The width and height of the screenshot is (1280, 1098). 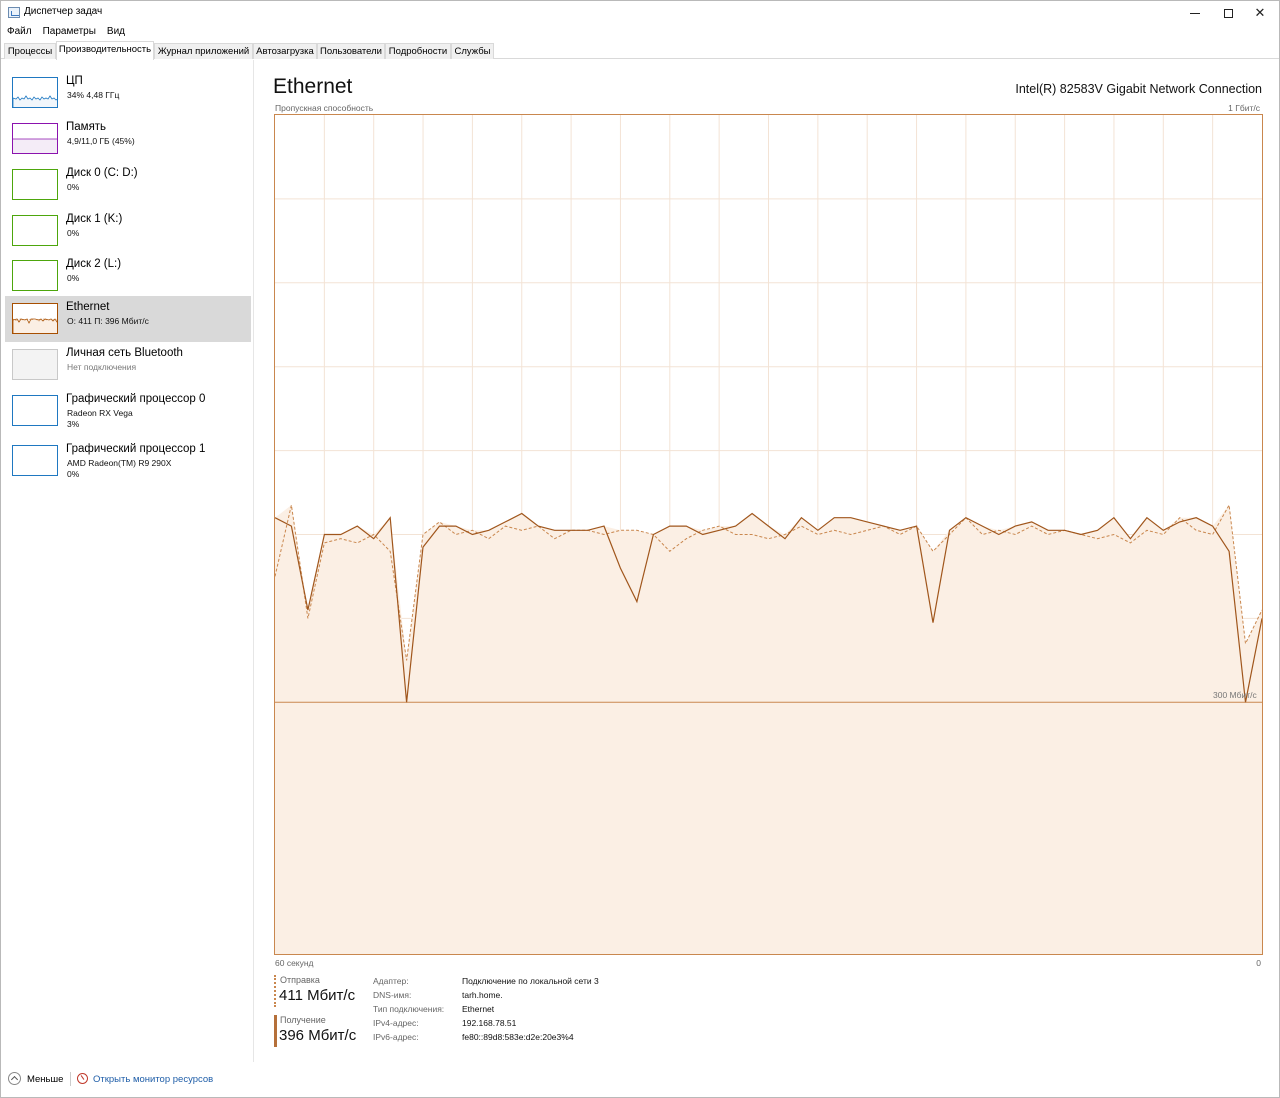 What do you see at coordinates (74, 81) in the screenshot?
I see `resource-name: ЦП` at bounding box center [74, 81].